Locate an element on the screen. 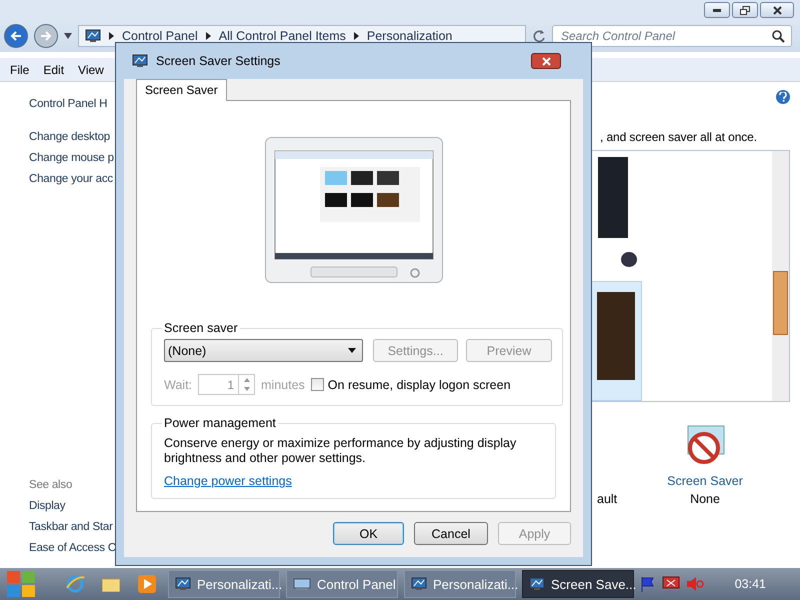 The image size is (800, 600). description-text: , and screen saver all at once. is located at coordinates (678, 137).